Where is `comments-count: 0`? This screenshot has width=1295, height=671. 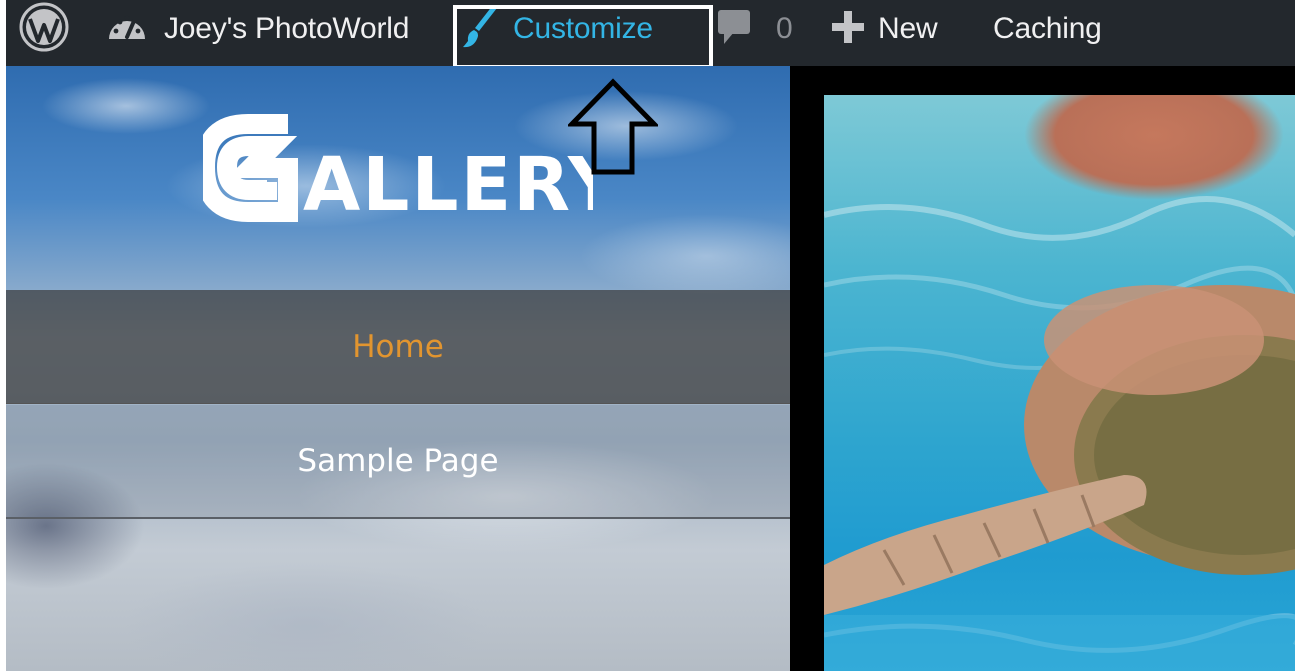
comments-count: 0 is located at coordinates (784, 28).